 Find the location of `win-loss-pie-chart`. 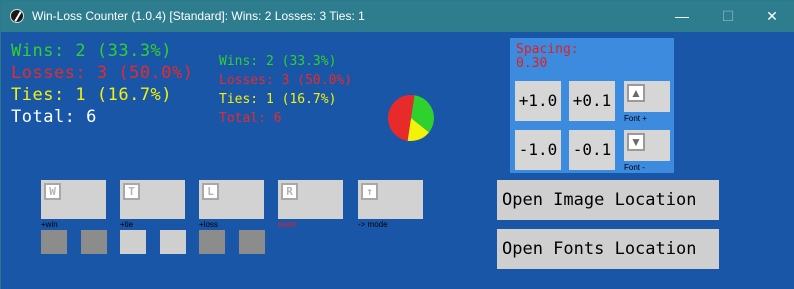

win-loss-pie-chart is located at coordinates (411, 118).